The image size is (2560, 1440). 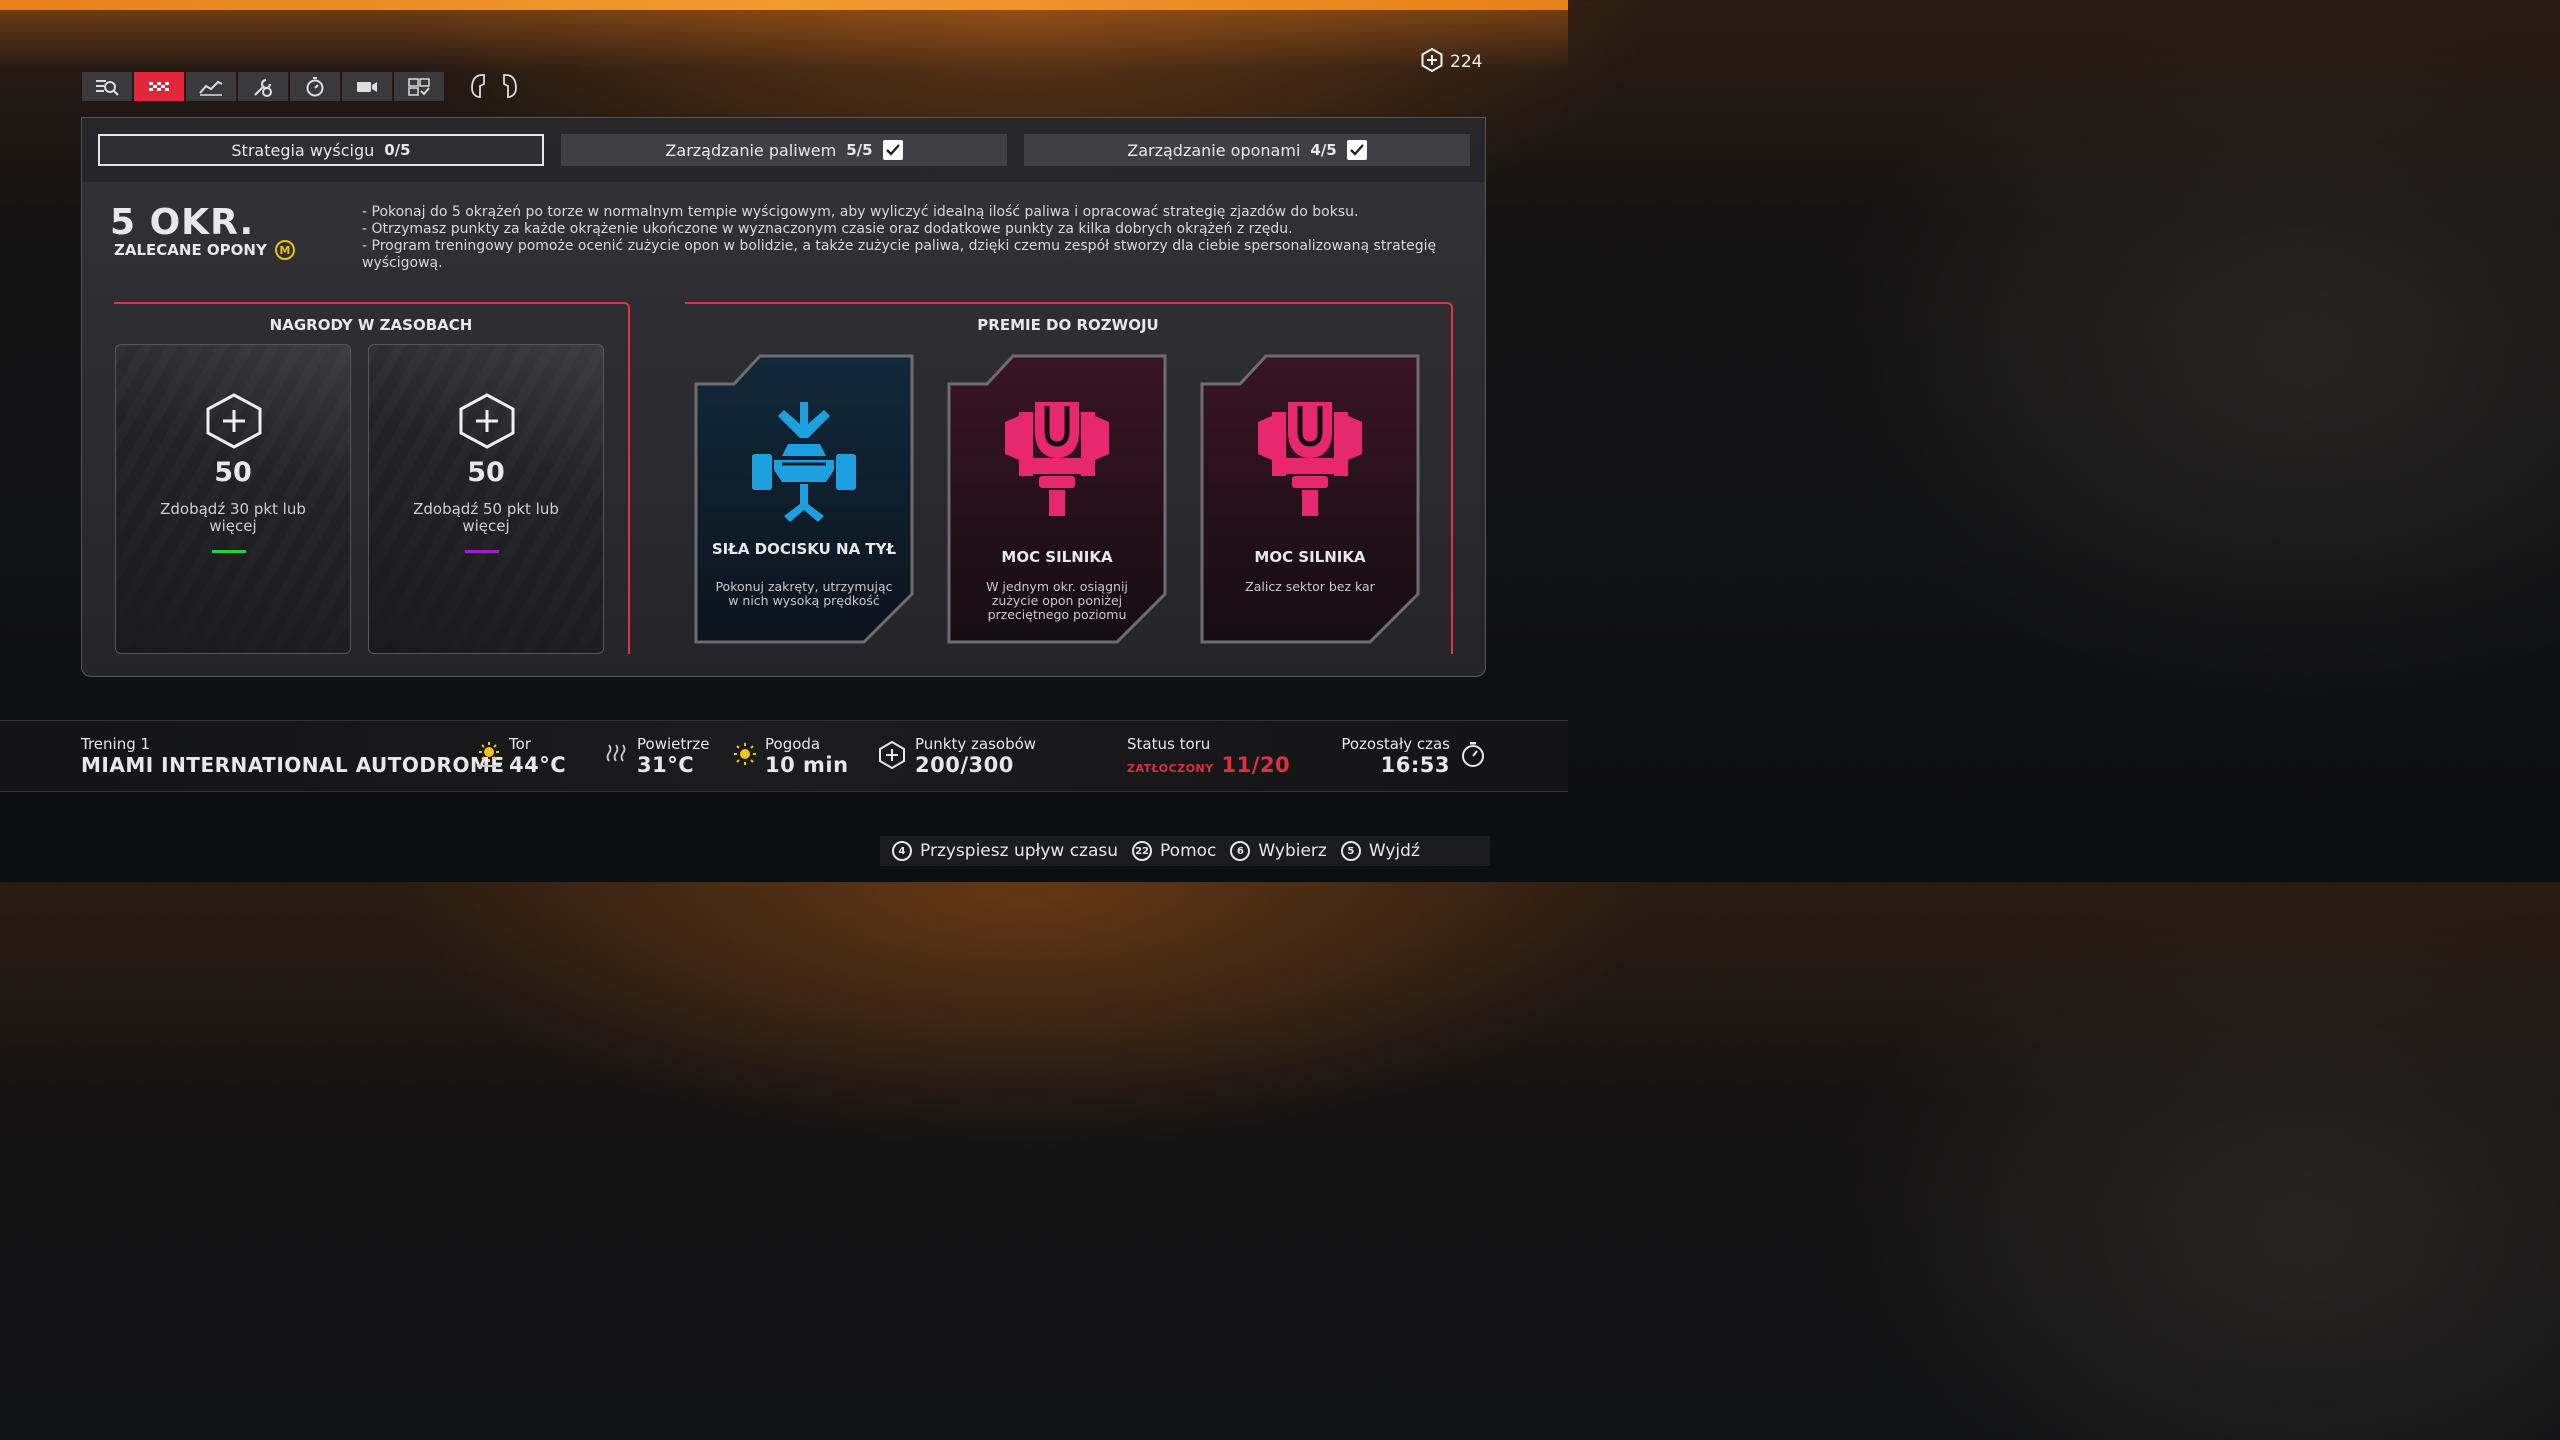 I want to click on exit-button: 5 Wyjdź, so click(x=1380, y=851).